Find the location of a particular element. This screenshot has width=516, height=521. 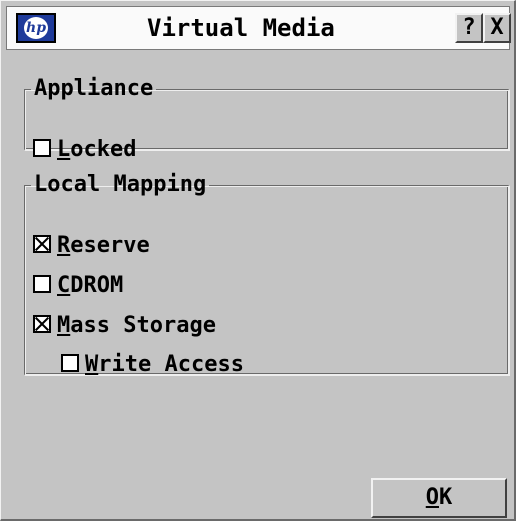

cdrom-label: DROM is located at coordinates (97, 285).